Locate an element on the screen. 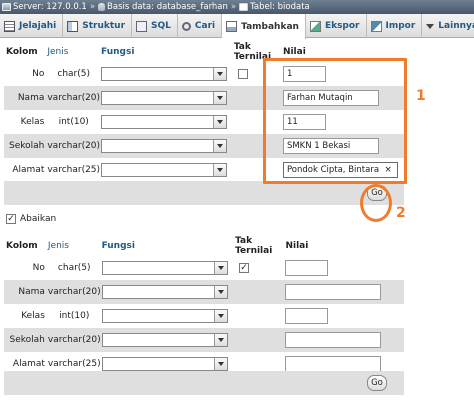 Image resolution: width=474 pixels, height=408 pixels. tab-label: Lainnya is located at coordinates (456, 26).